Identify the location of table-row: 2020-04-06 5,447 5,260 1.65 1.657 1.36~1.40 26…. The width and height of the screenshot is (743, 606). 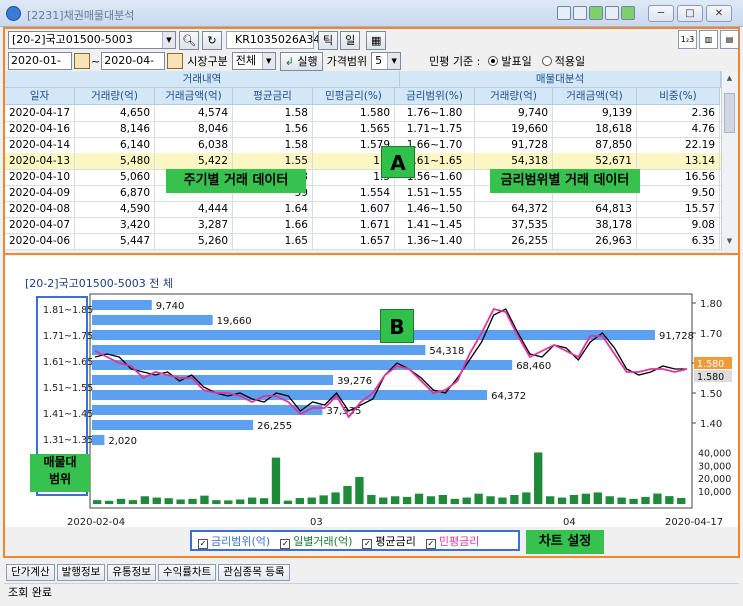
(363, 241).